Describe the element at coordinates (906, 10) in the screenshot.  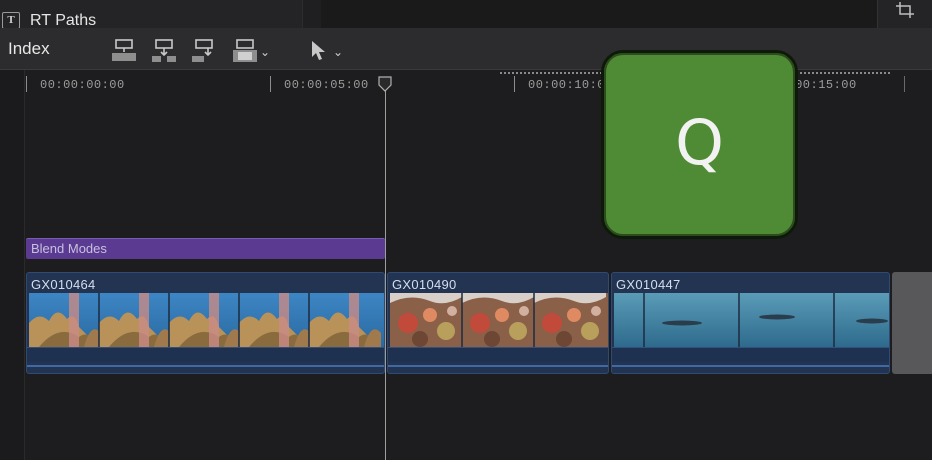
I see `crop-icon` at that location.